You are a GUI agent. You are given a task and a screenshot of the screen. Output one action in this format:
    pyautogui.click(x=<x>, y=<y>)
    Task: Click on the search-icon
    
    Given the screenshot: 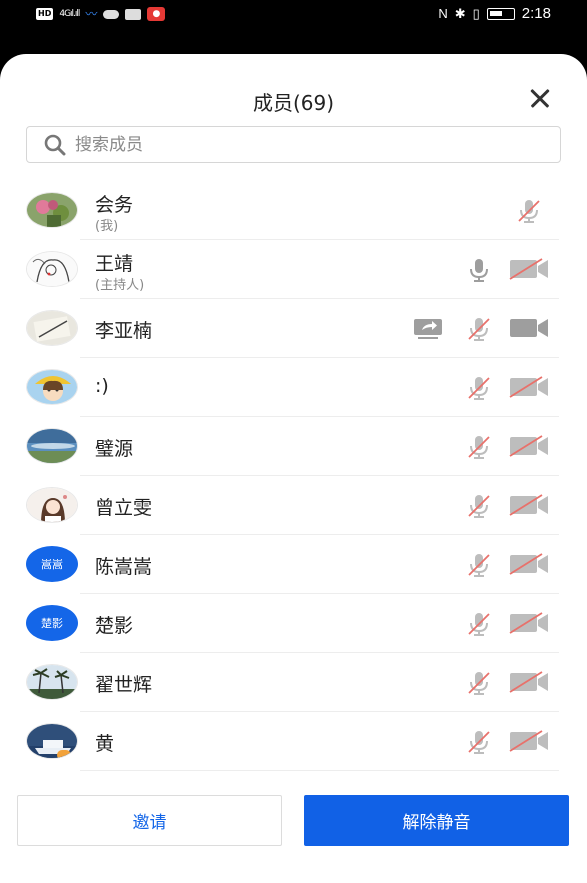 What is the action you would take?
    pyautogui.click(x=56, y=145)
    